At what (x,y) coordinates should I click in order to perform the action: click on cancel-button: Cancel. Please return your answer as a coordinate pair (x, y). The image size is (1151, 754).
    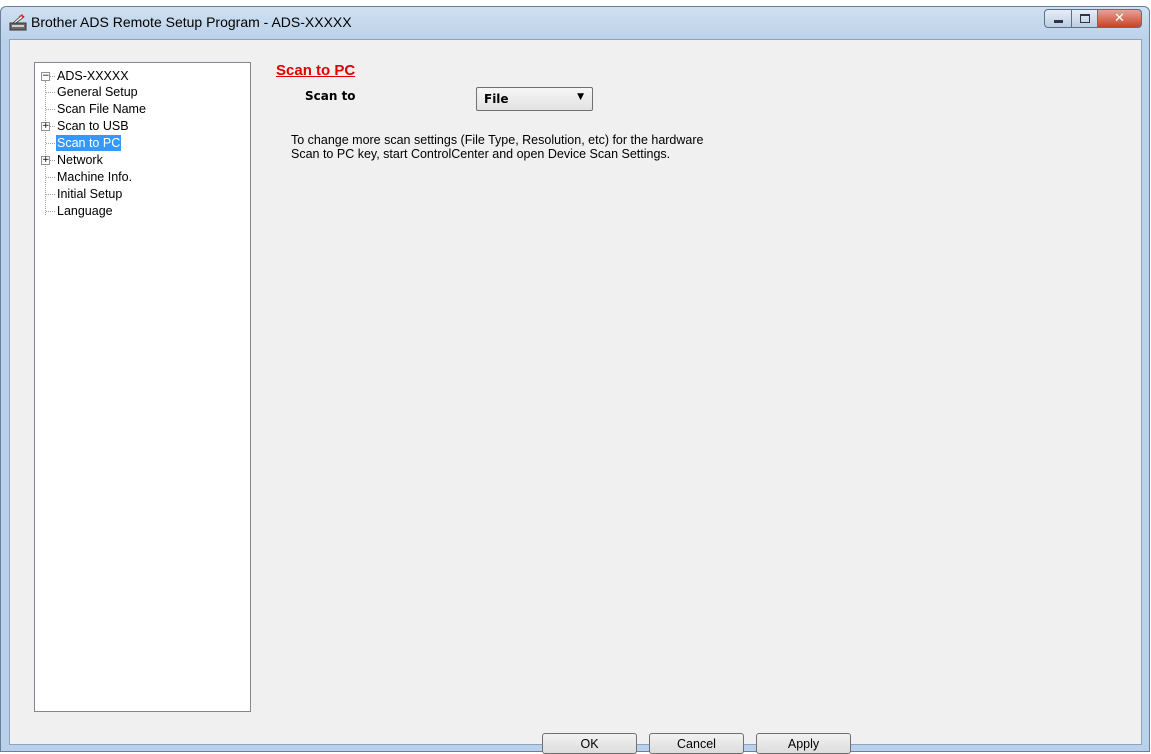
    Looking at the image, I should click on (696, 743).